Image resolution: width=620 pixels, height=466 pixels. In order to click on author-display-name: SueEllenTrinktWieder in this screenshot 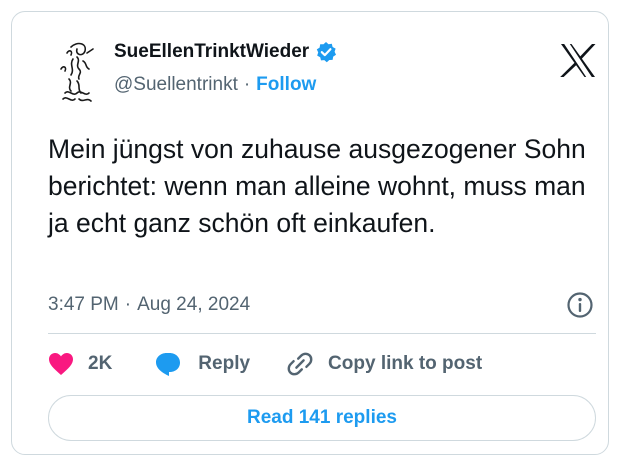, I will do `click(211, 52)`.